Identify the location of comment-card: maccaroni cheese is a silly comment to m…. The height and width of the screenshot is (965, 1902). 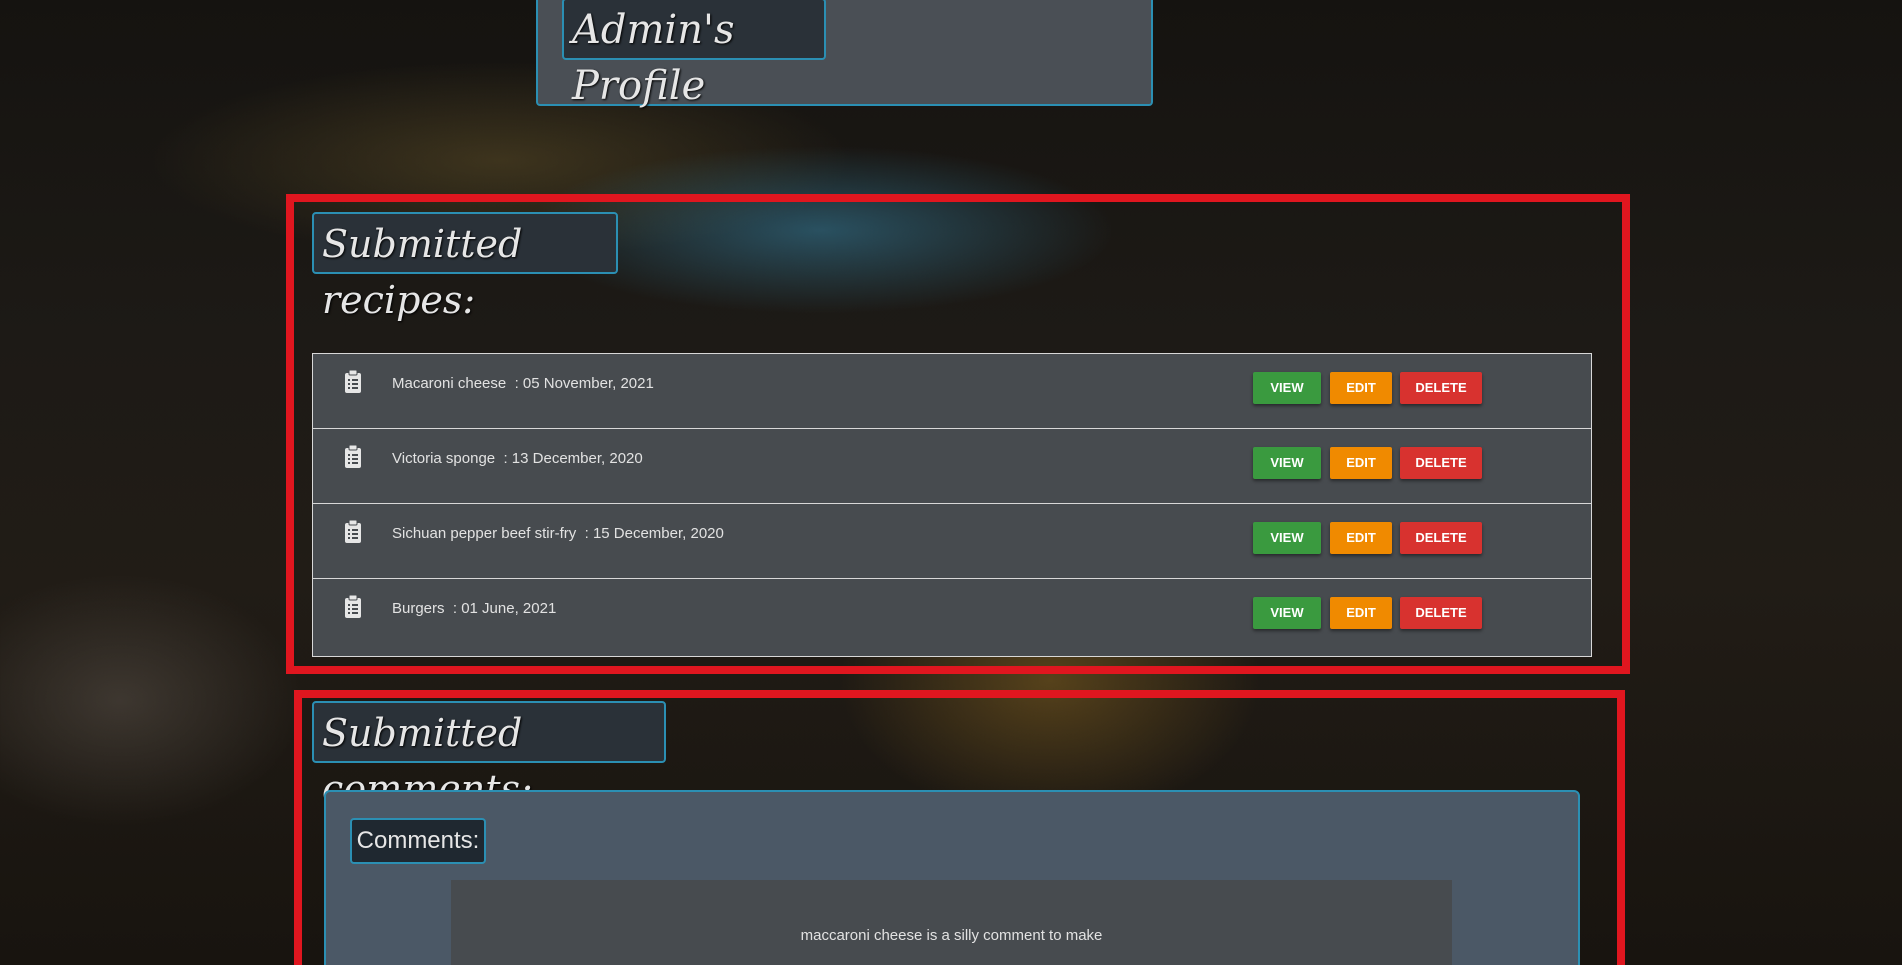
(951, 922).